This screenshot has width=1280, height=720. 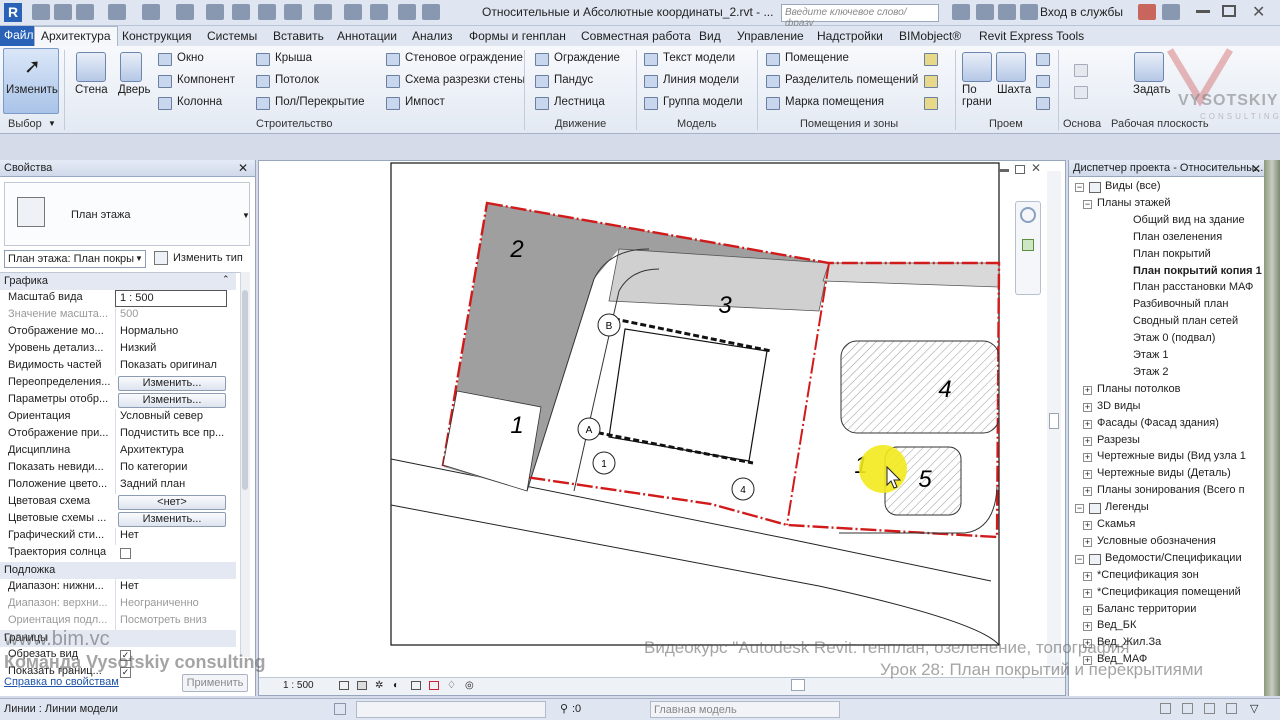 What do you see at coordinates (573, 80) in the screenshot?
I see `ramp-button: Пандус` at bounding box center [573, 80].